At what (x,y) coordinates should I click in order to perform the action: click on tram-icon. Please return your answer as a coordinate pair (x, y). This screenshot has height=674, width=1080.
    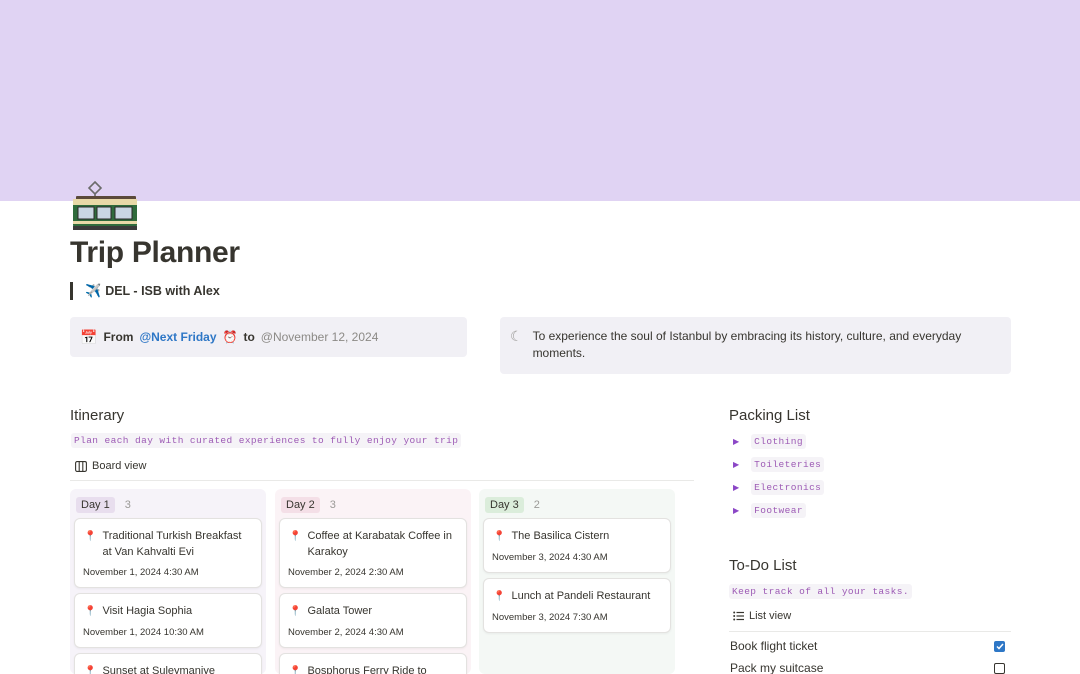
    Looking at the image, I should click on (104, 206).